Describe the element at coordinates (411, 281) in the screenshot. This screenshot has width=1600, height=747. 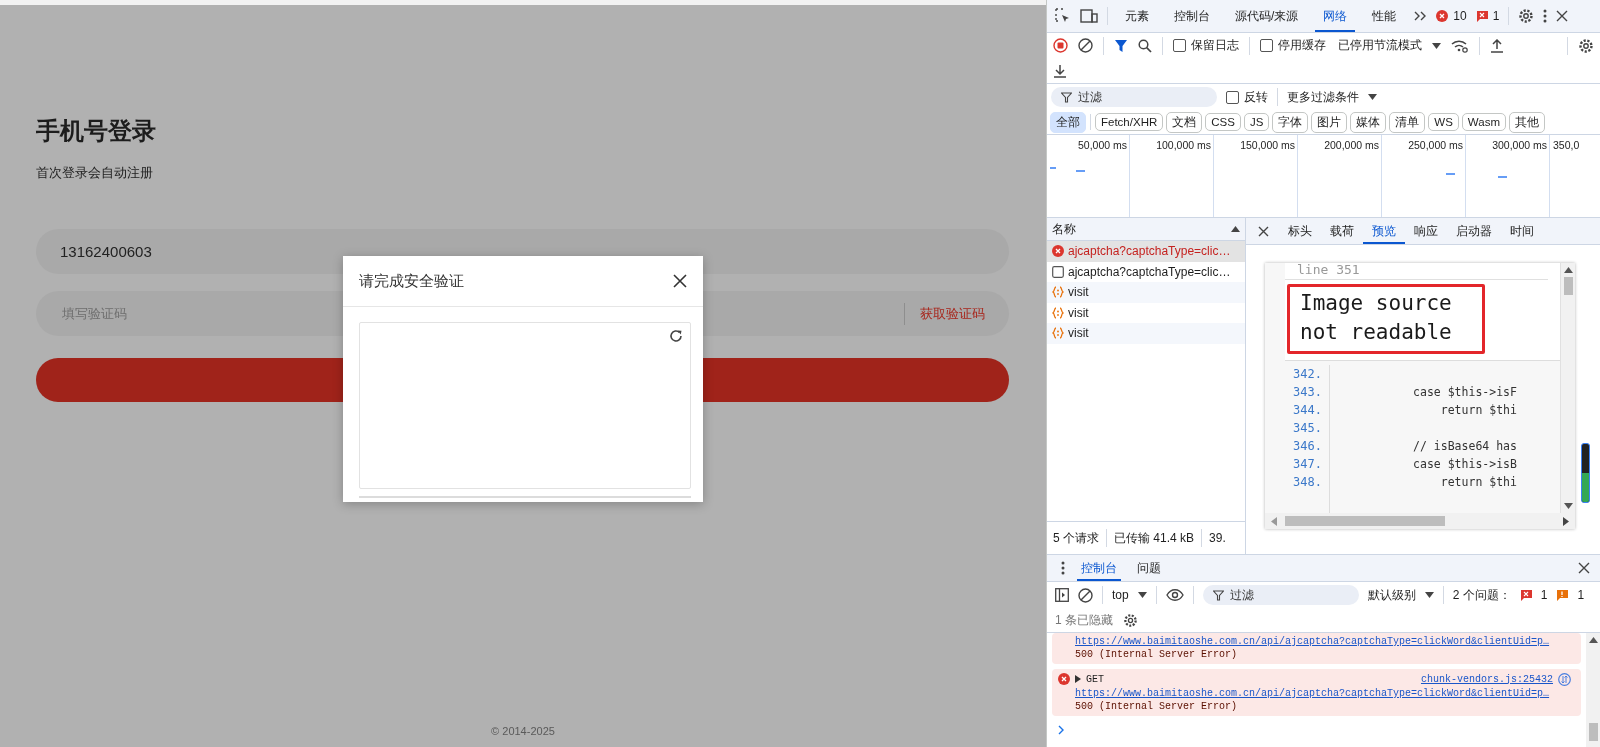
I see `dialog-title: 请完成安全验证` at that location.